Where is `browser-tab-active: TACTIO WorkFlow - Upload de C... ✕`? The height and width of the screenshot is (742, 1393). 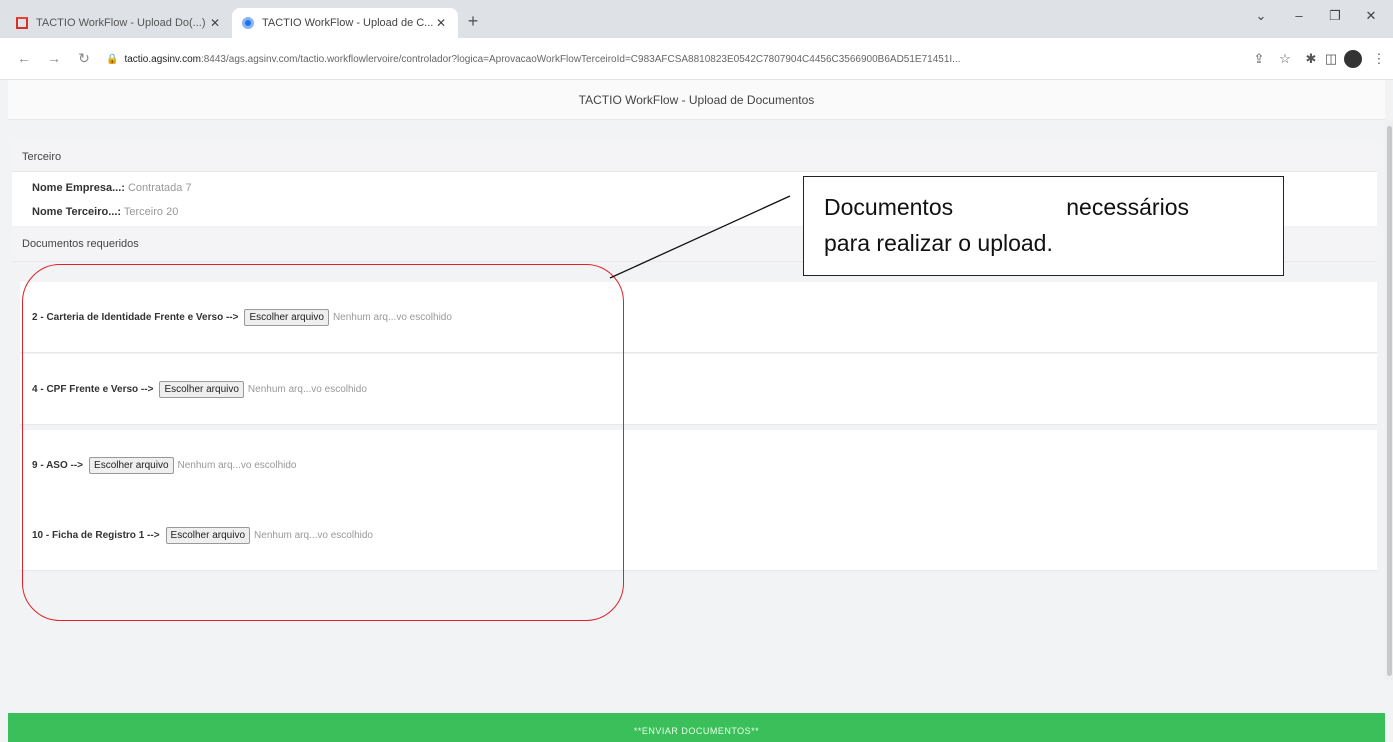 browser-tab-active: TACTIO WorkFlow - Upload de C... ✕ is located at coordinates (345, 23).